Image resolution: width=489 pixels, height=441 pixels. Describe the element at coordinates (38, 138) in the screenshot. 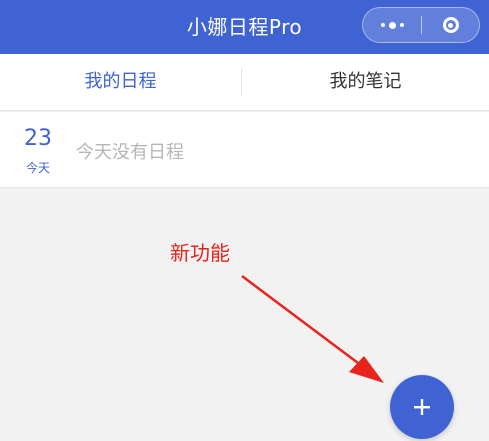

I see `day-number: 23` at that location.